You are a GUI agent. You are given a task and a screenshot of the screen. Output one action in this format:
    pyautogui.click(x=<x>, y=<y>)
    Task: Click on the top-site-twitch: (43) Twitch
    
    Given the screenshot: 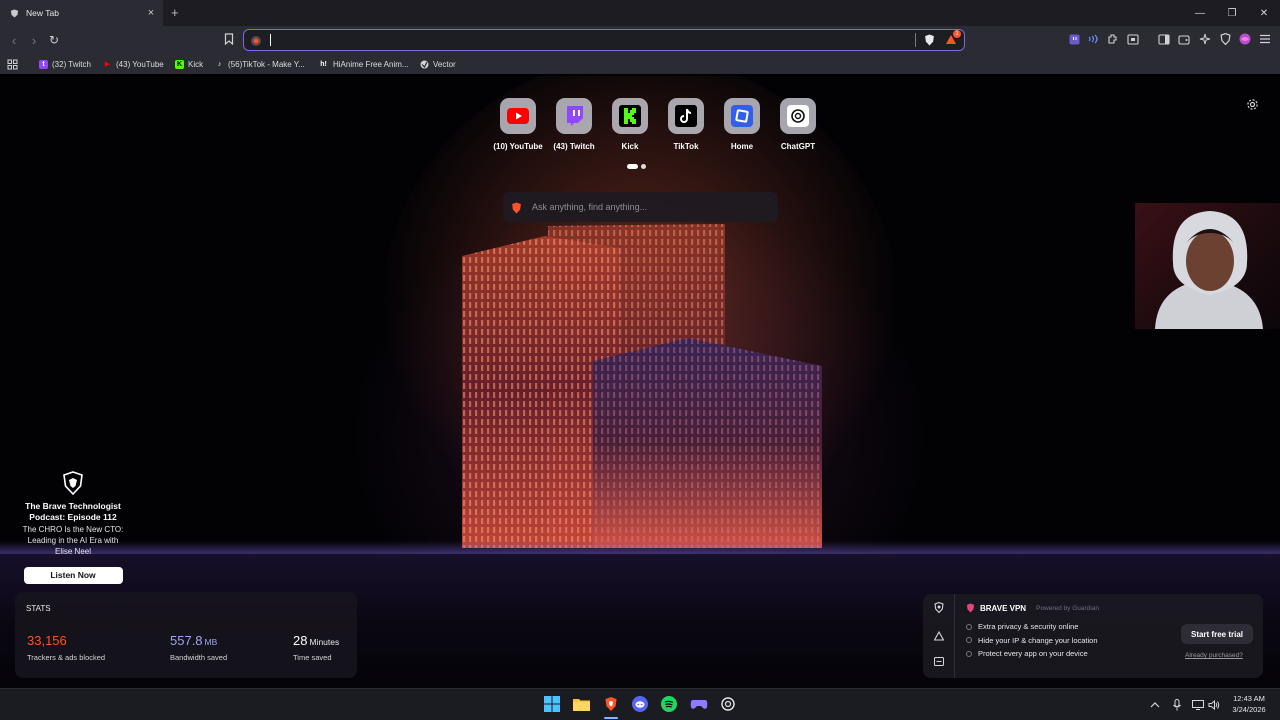 What is the action you would take?
    pyautogui.click(x=574, y=124)
    